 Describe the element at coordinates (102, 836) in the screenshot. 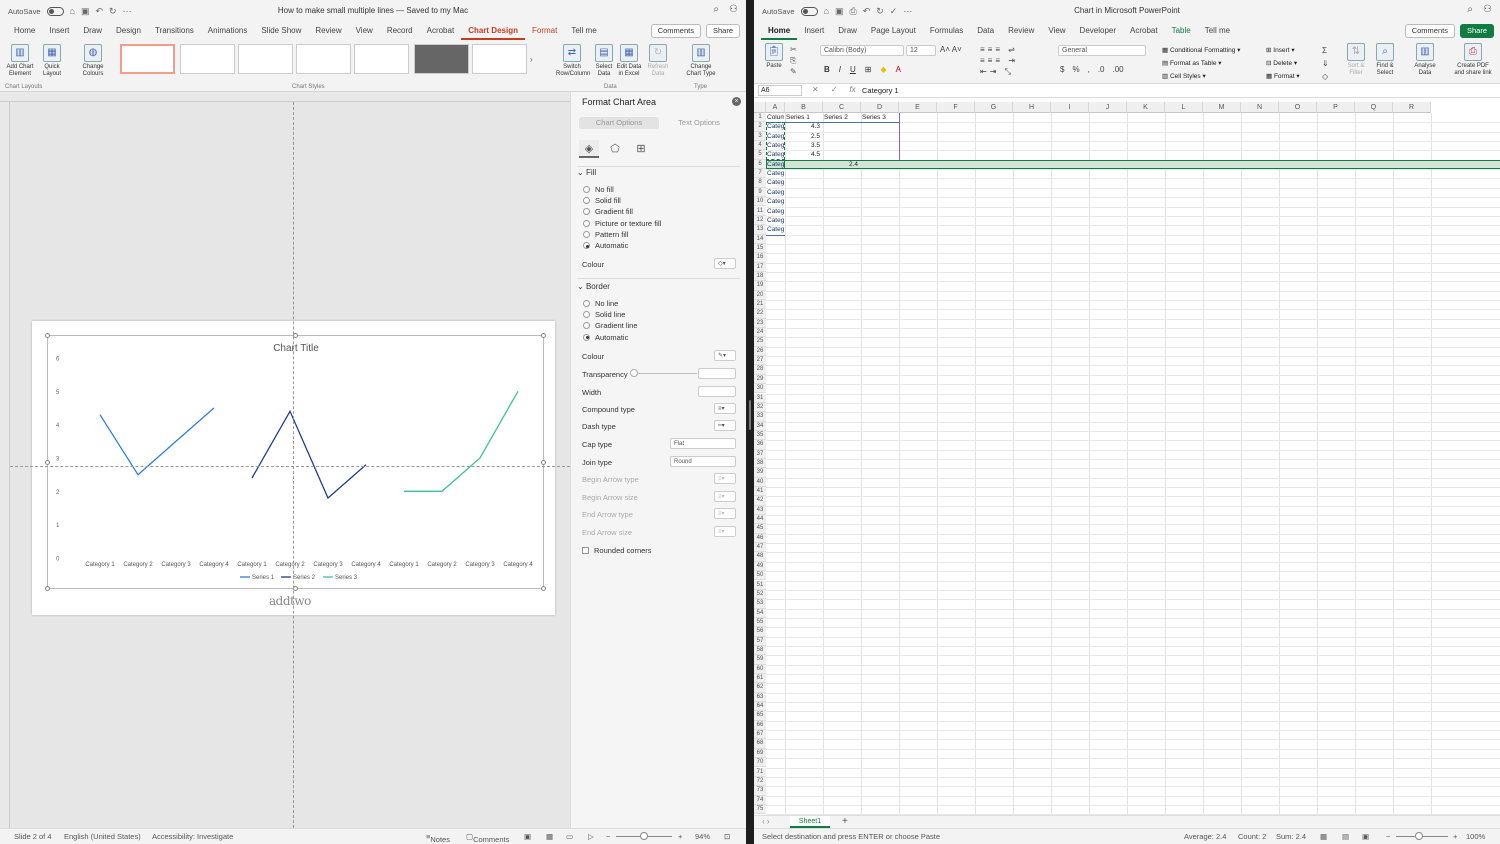

I see `language-indicator: English (United States)` at that location.